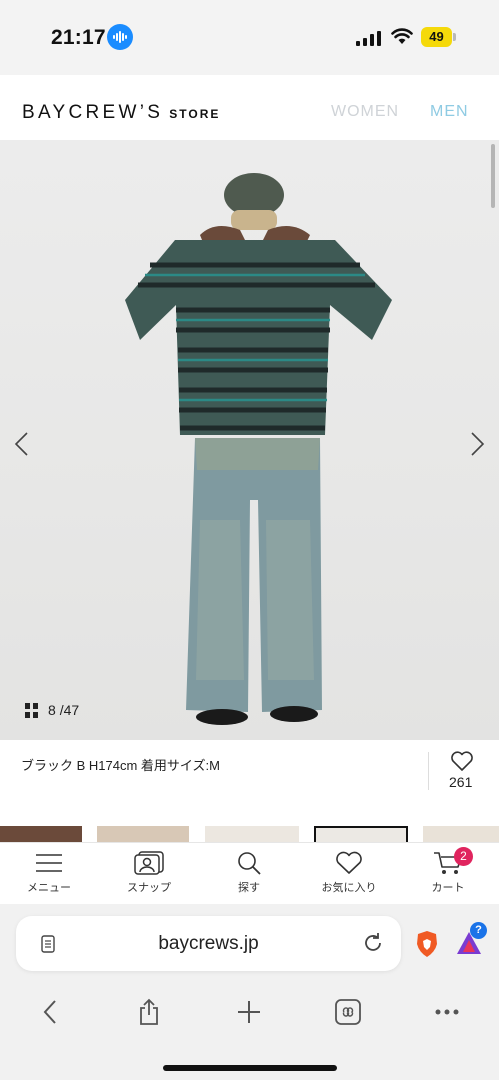 This screenshot has height=1080, width=499. Describe the element at coordinates (461, 782) in the screenshot. I see `favorite-count: 261` at that location.